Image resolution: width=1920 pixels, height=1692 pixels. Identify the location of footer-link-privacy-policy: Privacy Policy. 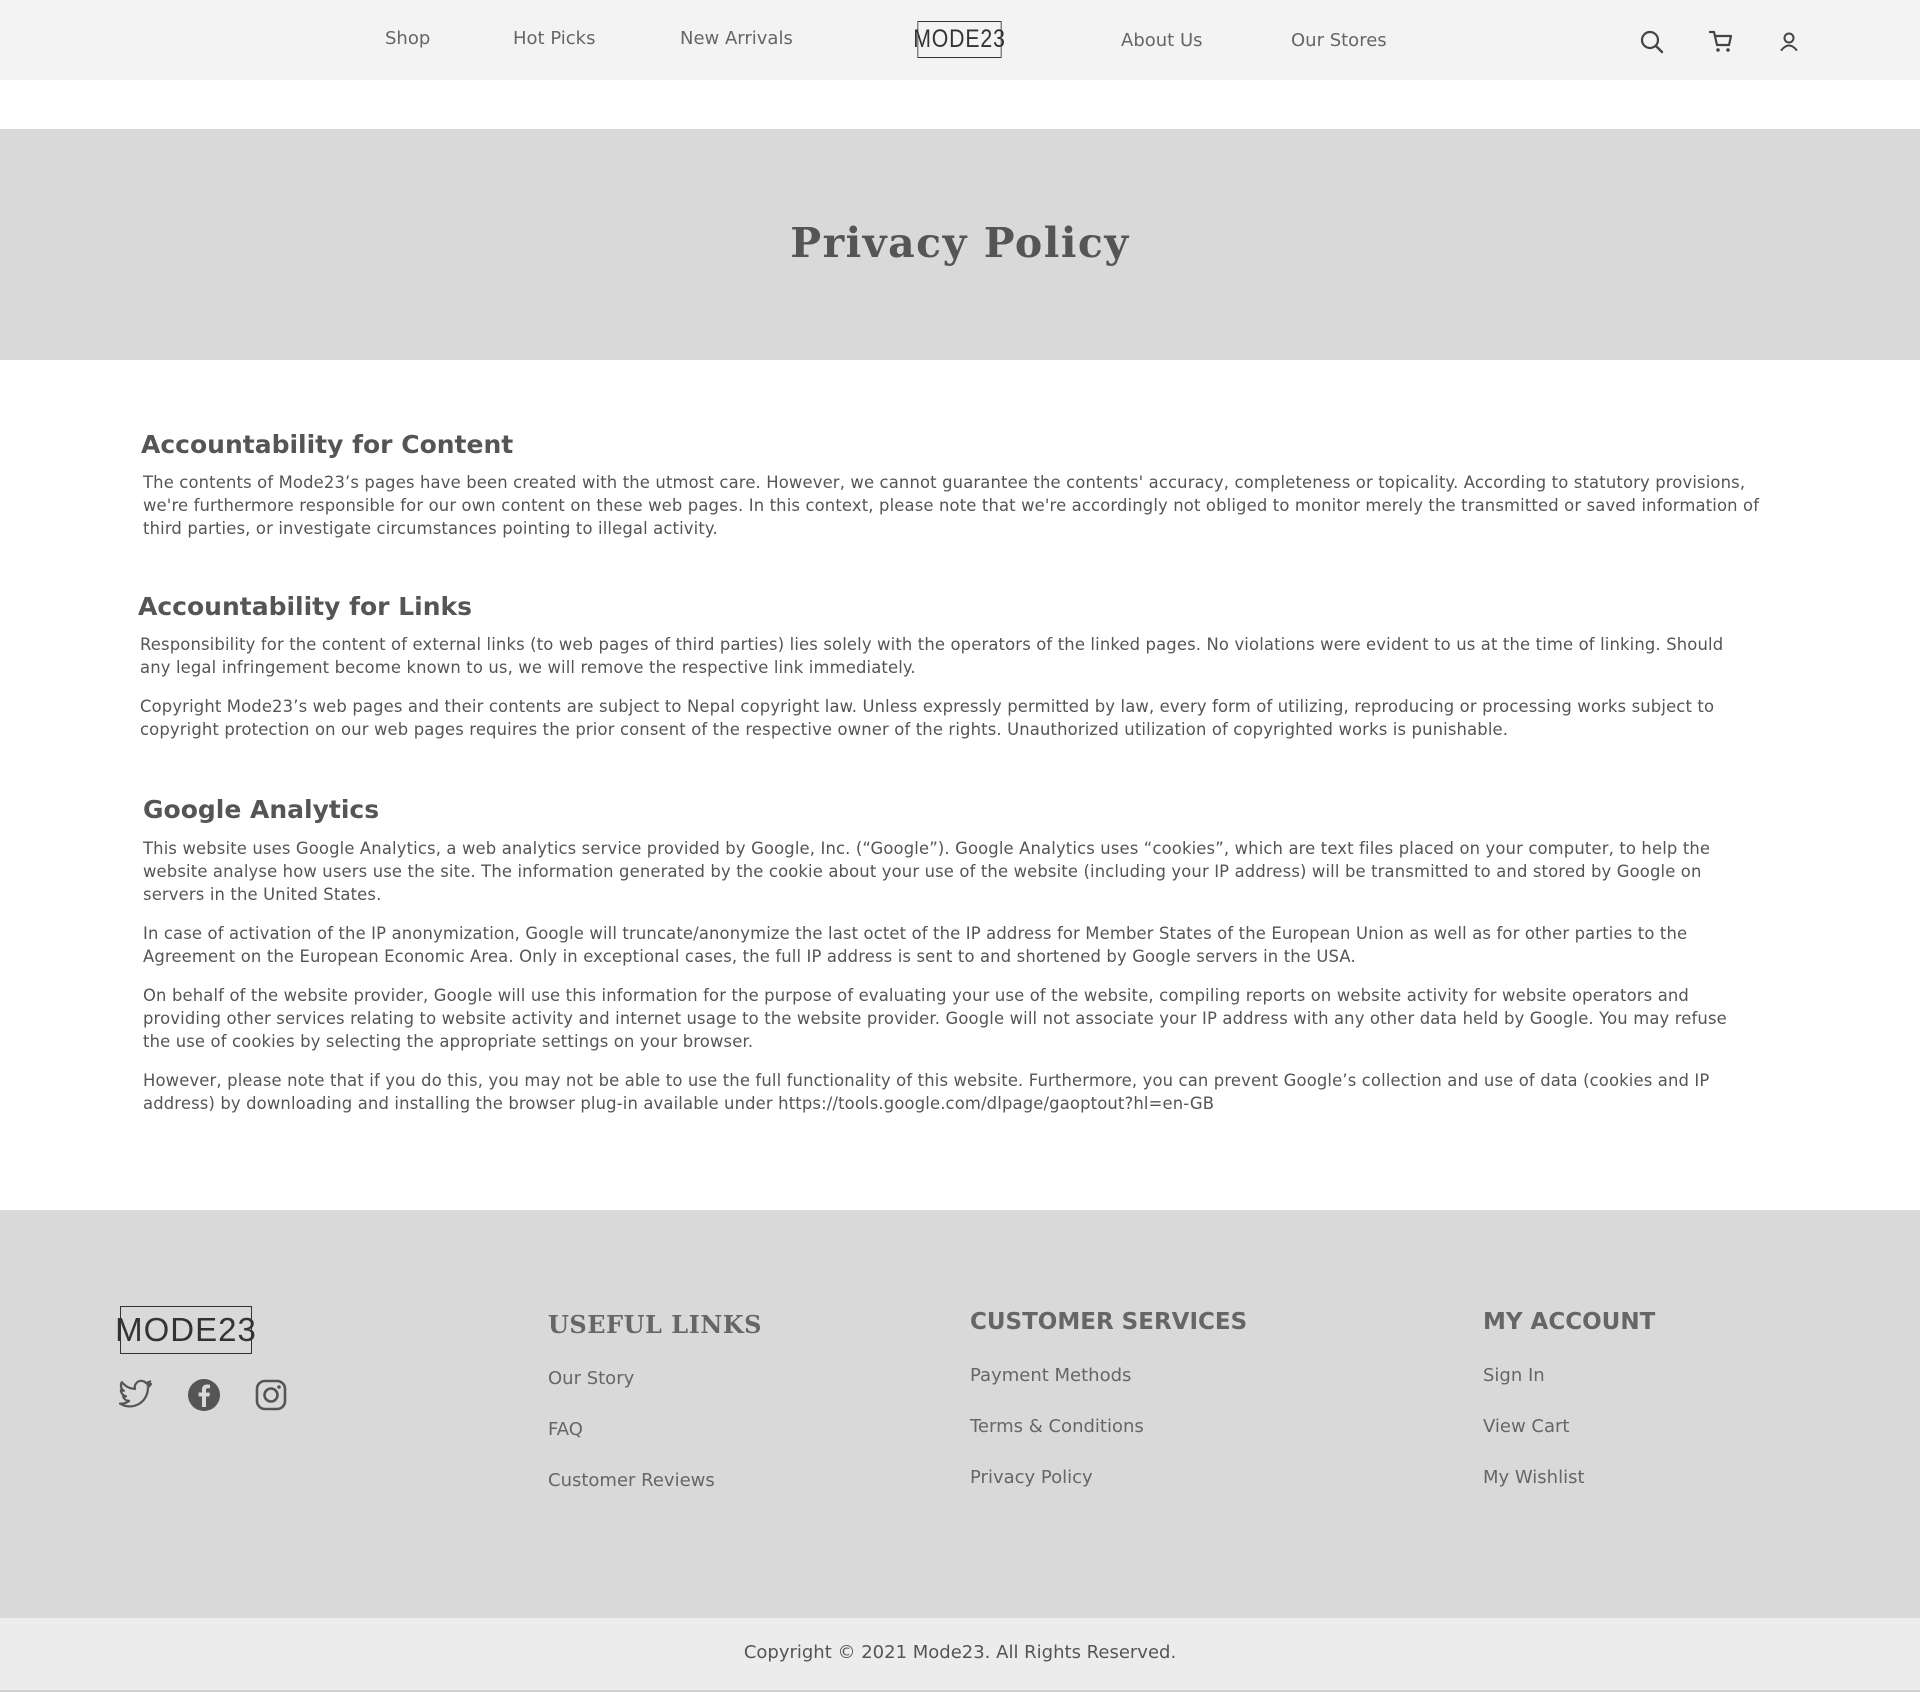
(1031, 1477).